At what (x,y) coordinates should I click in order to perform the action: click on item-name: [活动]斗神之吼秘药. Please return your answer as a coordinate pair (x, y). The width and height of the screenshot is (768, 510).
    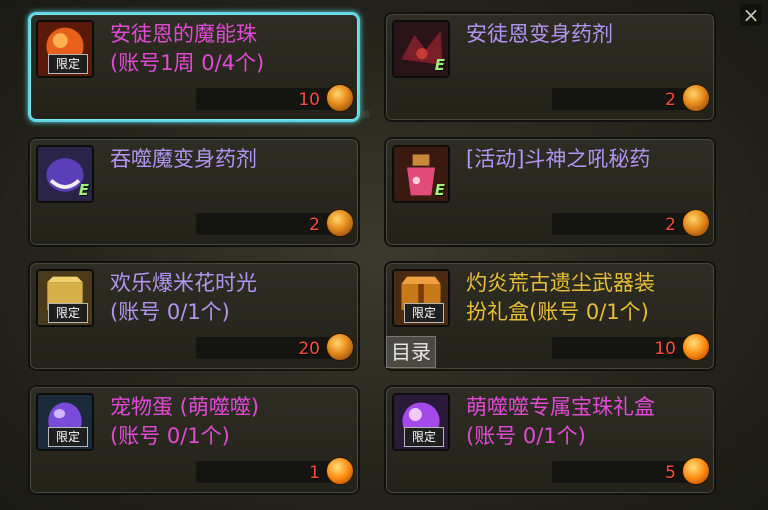
    Looking at the image, I should click on (558, 159).